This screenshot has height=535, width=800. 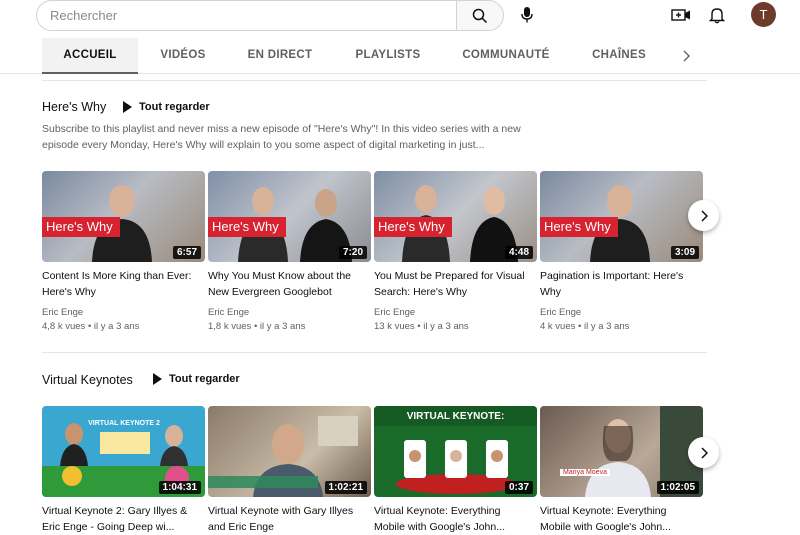 What do you see at coordinates (684, 252) in the screenshot?
I see `duration-badge: 3:09` at bounding box center [684, 252].